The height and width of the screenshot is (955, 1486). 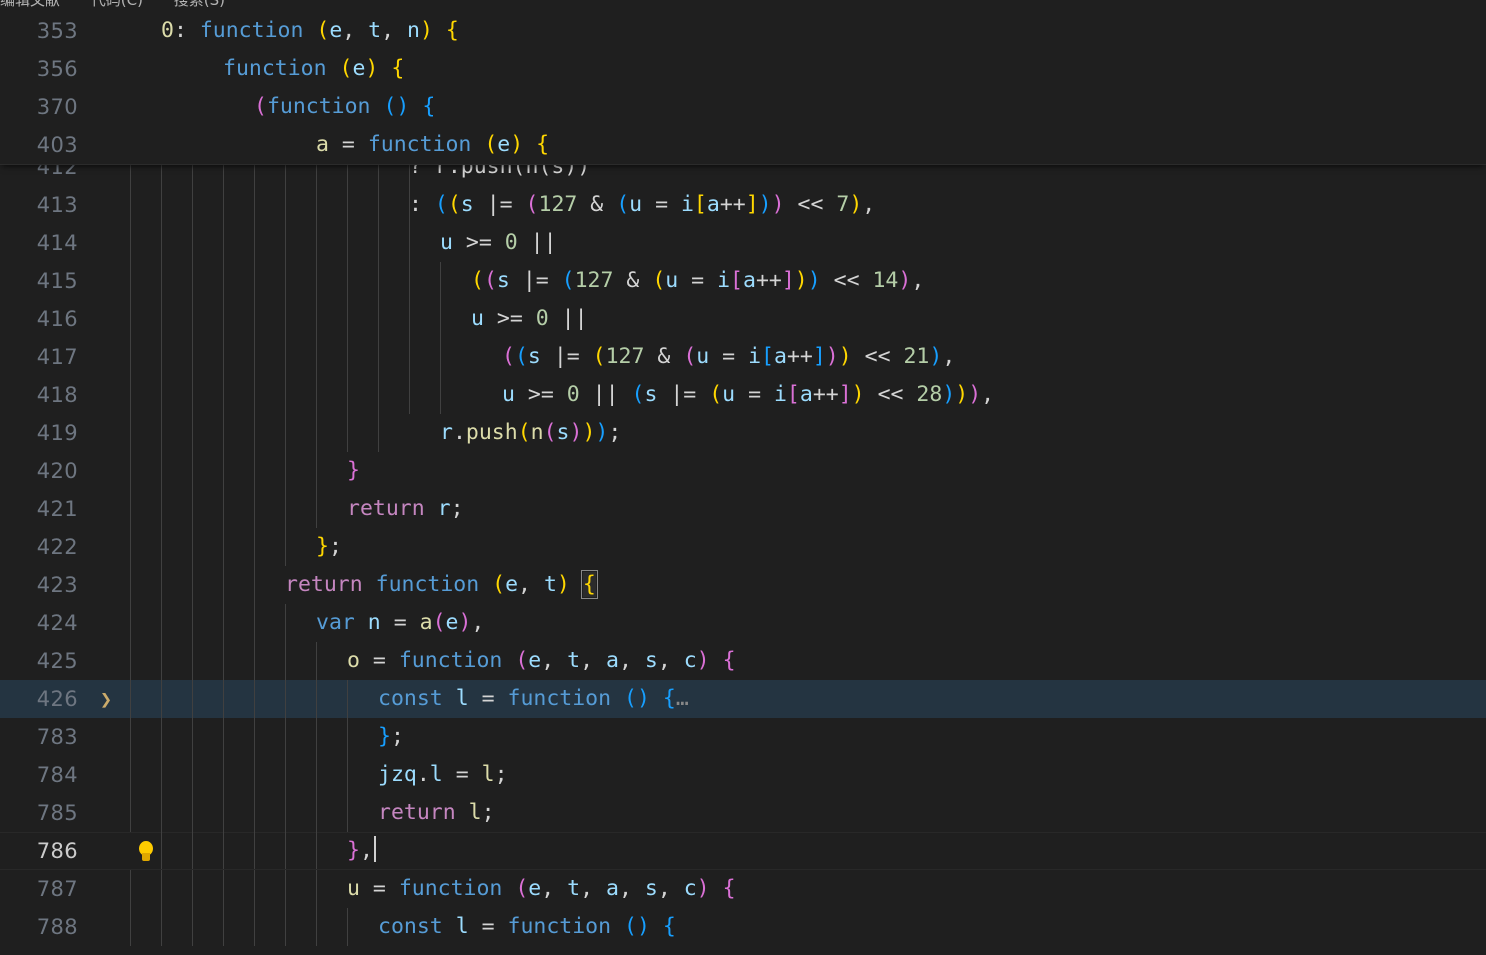 I want to click on code-text: },, so click(x=361, y=851).